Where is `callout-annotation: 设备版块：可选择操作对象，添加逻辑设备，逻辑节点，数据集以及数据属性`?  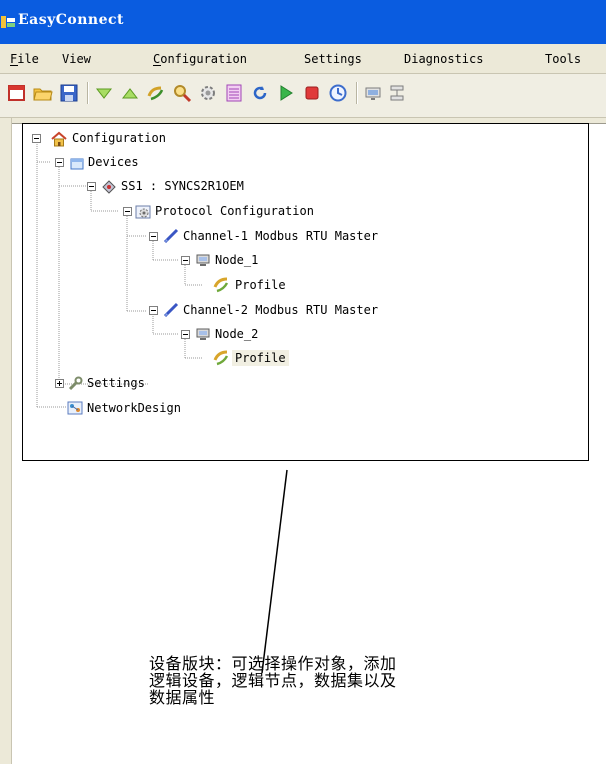
callout-annotation: 设备版块：可选择操作对象，添加逻辑设备，逻辑节点，数据集以及数据属性 is located at coordinates (273, 680).